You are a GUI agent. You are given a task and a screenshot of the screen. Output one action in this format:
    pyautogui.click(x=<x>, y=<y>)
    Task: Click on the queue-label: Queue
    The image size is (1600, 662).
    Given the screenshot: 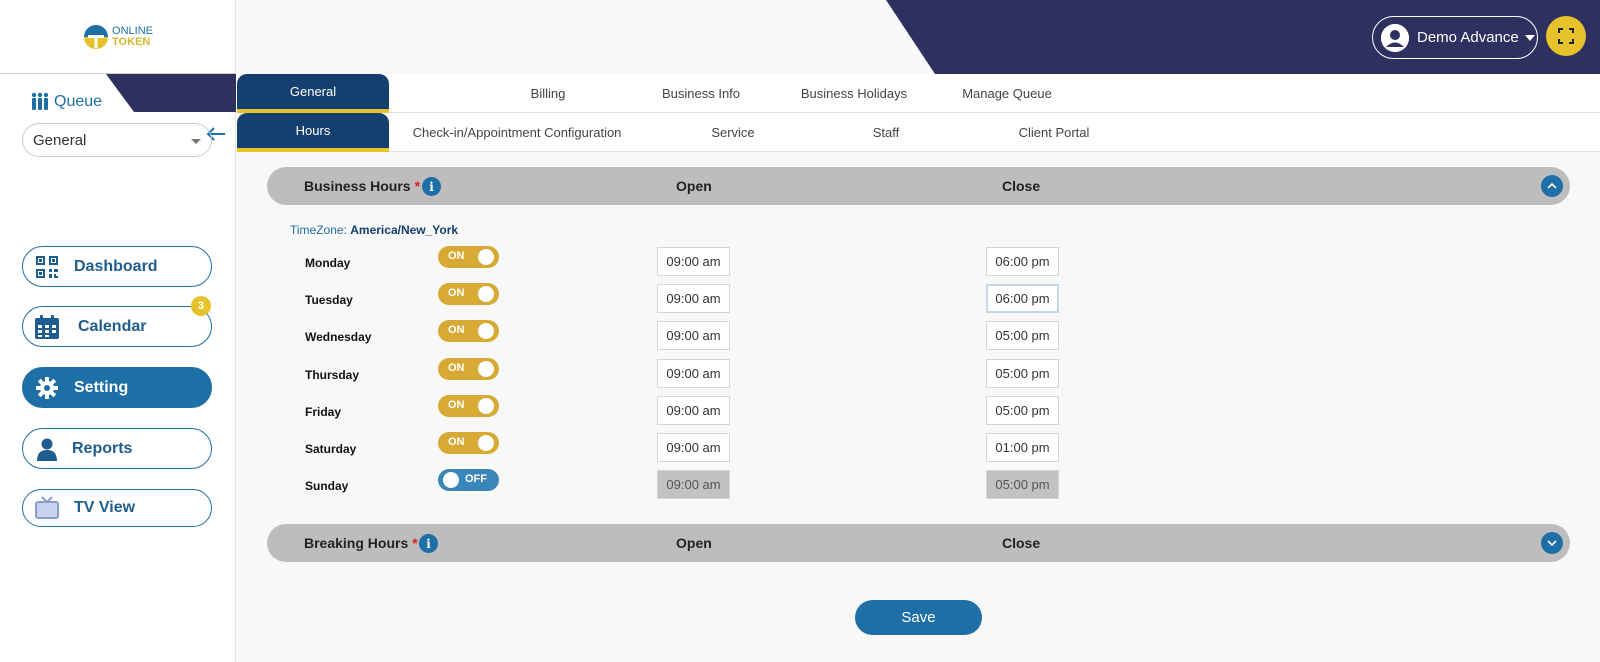 What is the action you would take?
    pyautogui.click(x=66, y=102)
    